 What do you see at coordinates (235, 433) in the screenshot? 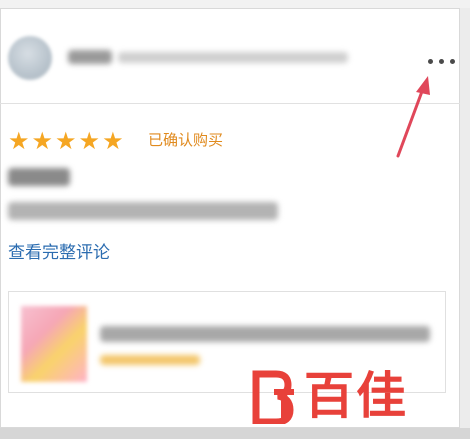
I see `bottom-strip` at bounding box center [235, 433].